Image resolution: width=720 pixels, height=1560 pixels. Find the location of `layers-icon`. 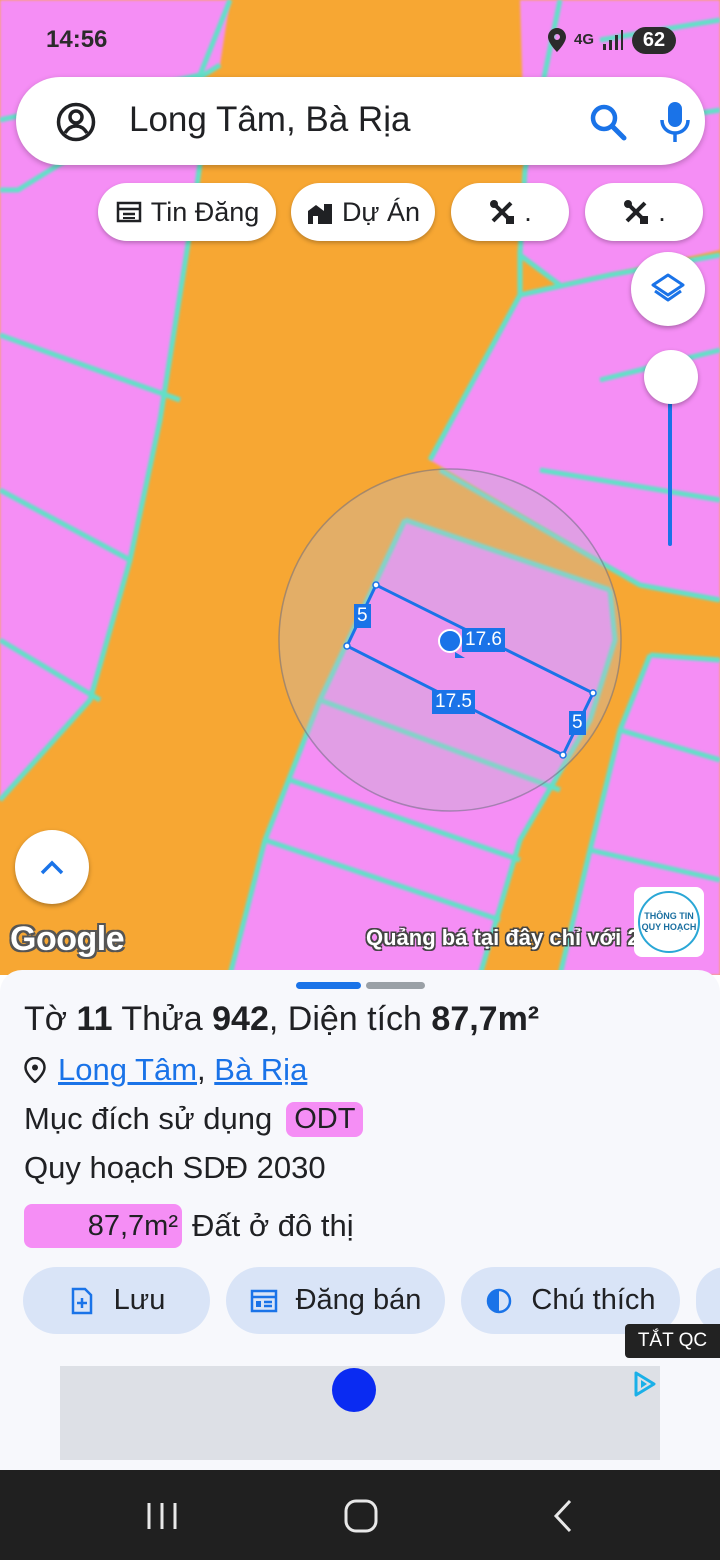

layers-icon is located at coordinates (668, 287).